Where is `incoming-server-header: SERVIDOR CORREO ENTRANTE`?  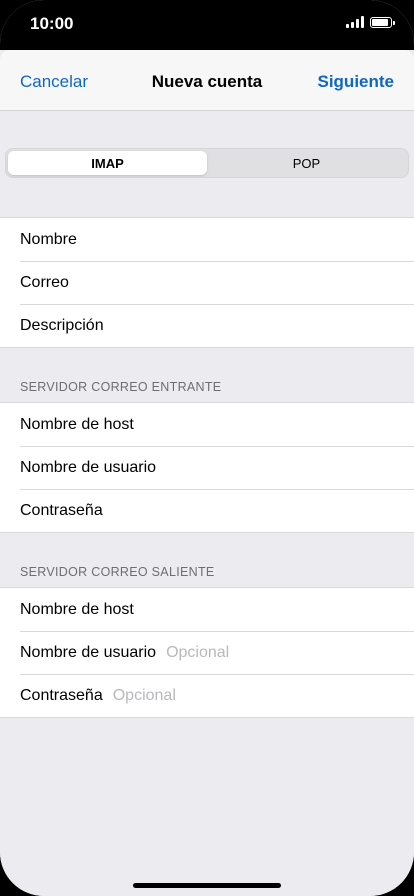 incoming-server-header: SERVIDOR CORREO ENTRANTE is located at coordinates (207, 375).